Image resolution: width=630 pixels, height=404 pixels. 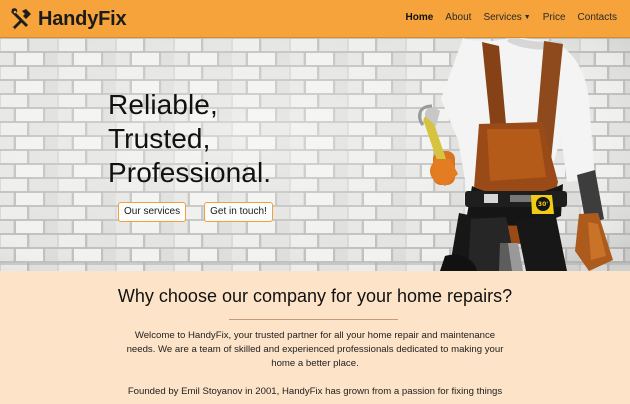 I want to click on wrench-hammer-logo-icon, so click(x=21, y=18).